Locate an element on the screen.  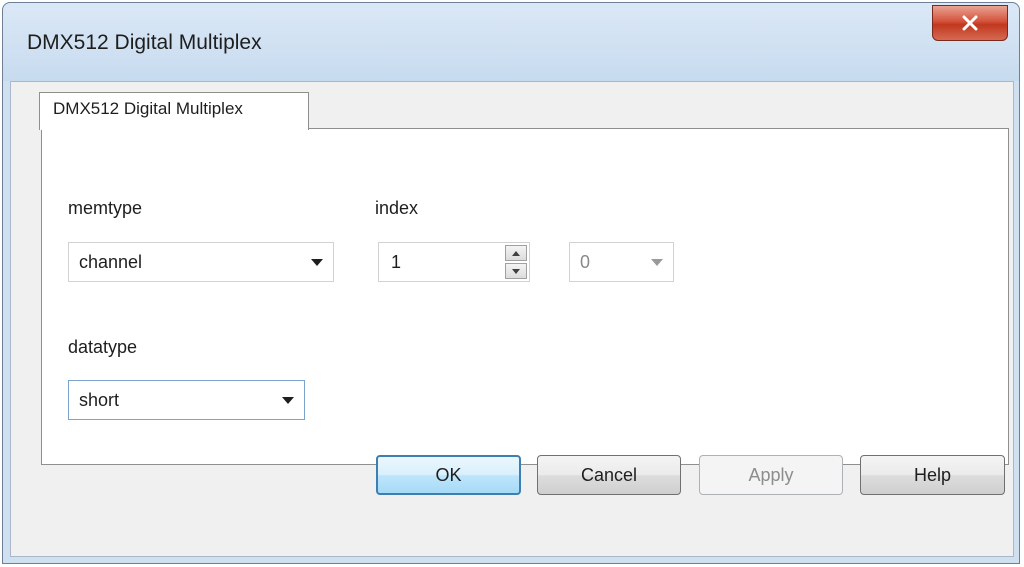
cancel-button: Cancel is located at coordinates (609, 475).